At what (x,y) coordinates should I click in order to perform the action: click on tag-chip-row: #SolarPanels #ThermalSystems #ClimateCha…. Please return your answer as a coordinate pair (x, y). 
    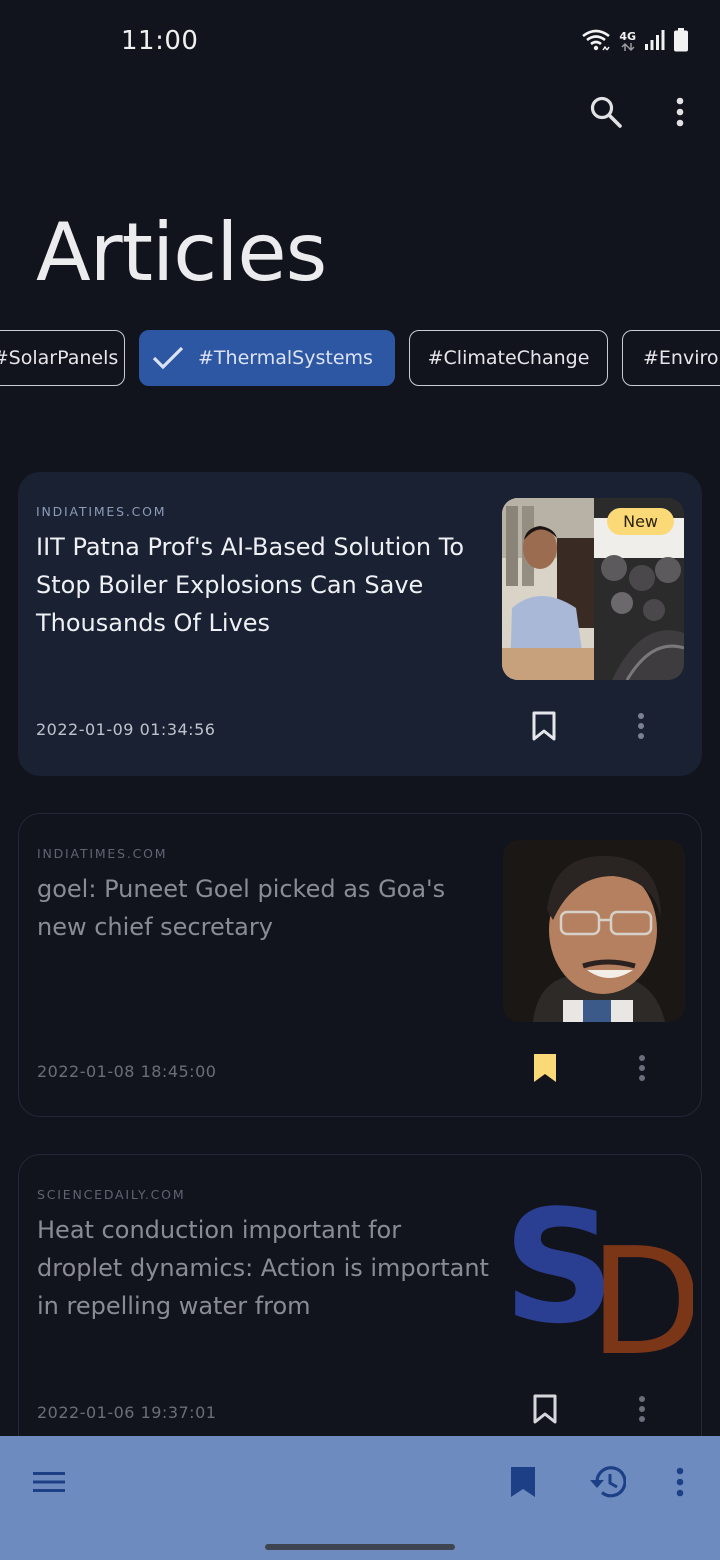
    Looking at the image, I should click on (360, 358).